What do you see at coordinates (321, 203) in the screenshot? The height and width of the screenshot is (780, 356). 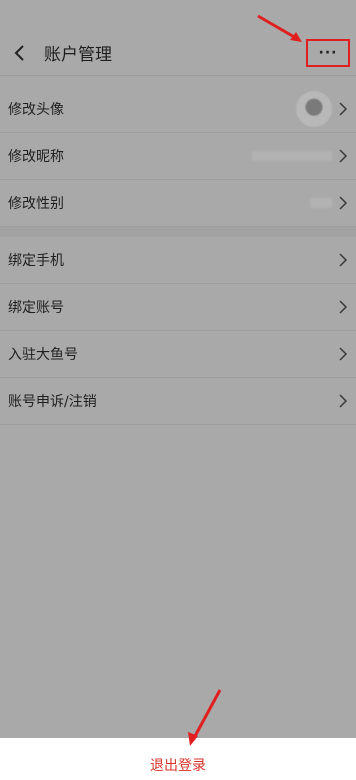 I see `blurred-gender` at bounding box center [321, 203].